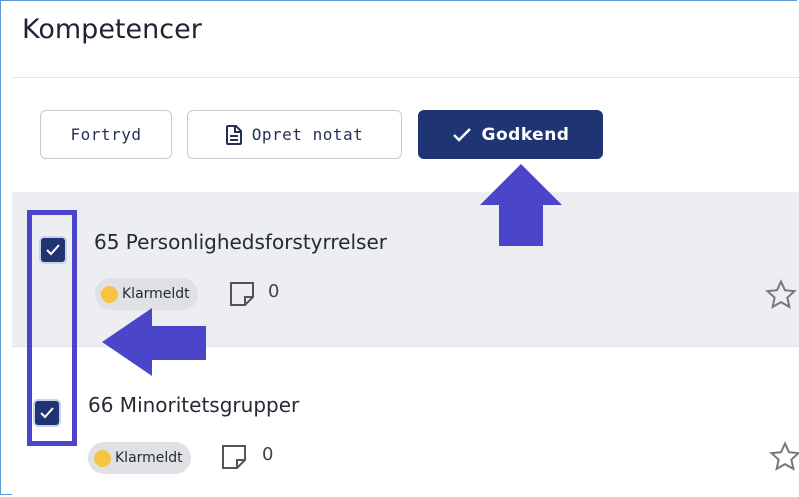 This screenshot has width=799, height=497. I want to click on approve-button-label: Godkend, so click(525, 134).